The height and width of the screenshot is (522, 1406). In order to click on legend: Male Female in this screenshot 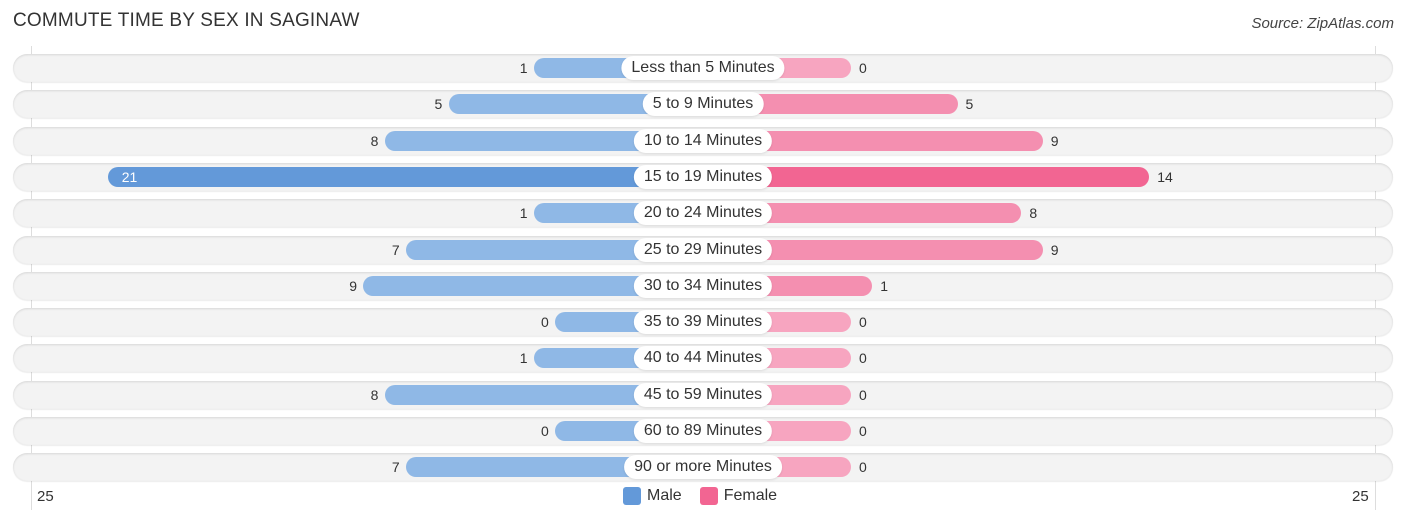, I will do `click(709, 496)`.